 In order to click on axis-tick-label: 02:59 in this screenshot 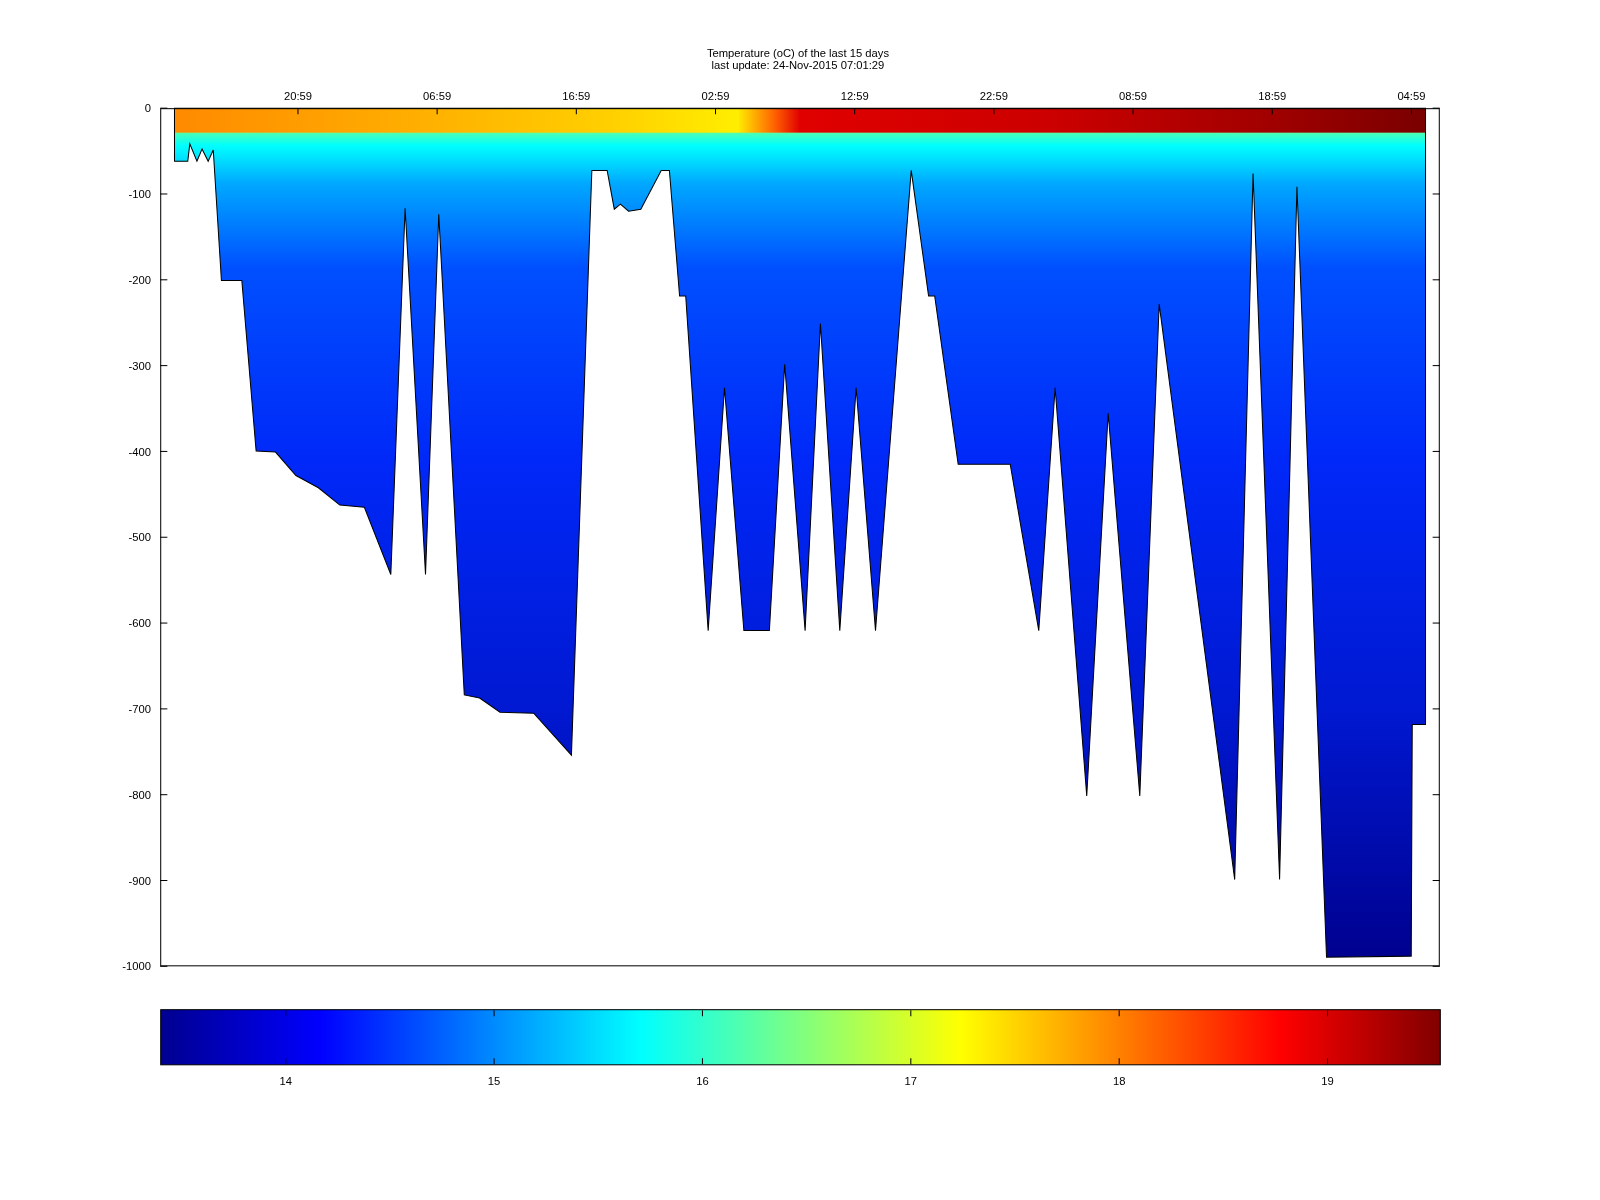, I will do `click(715, 96)`.